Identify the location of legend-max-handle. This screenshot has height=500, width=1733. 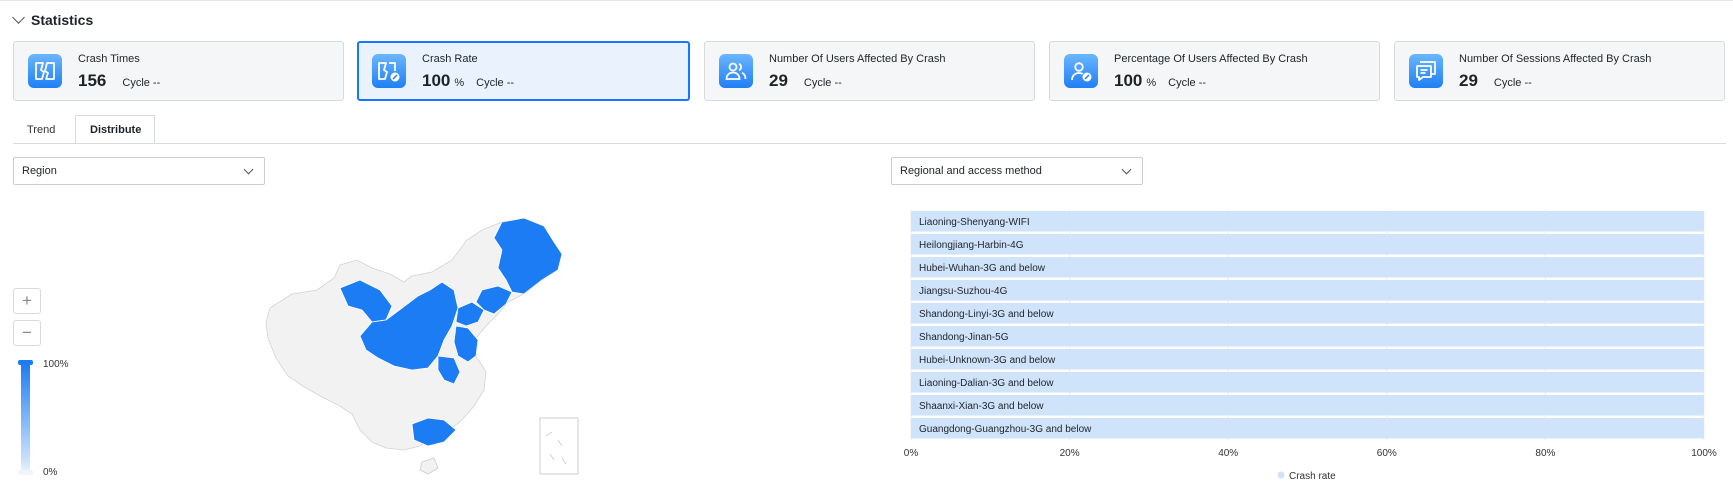
(25, 362).